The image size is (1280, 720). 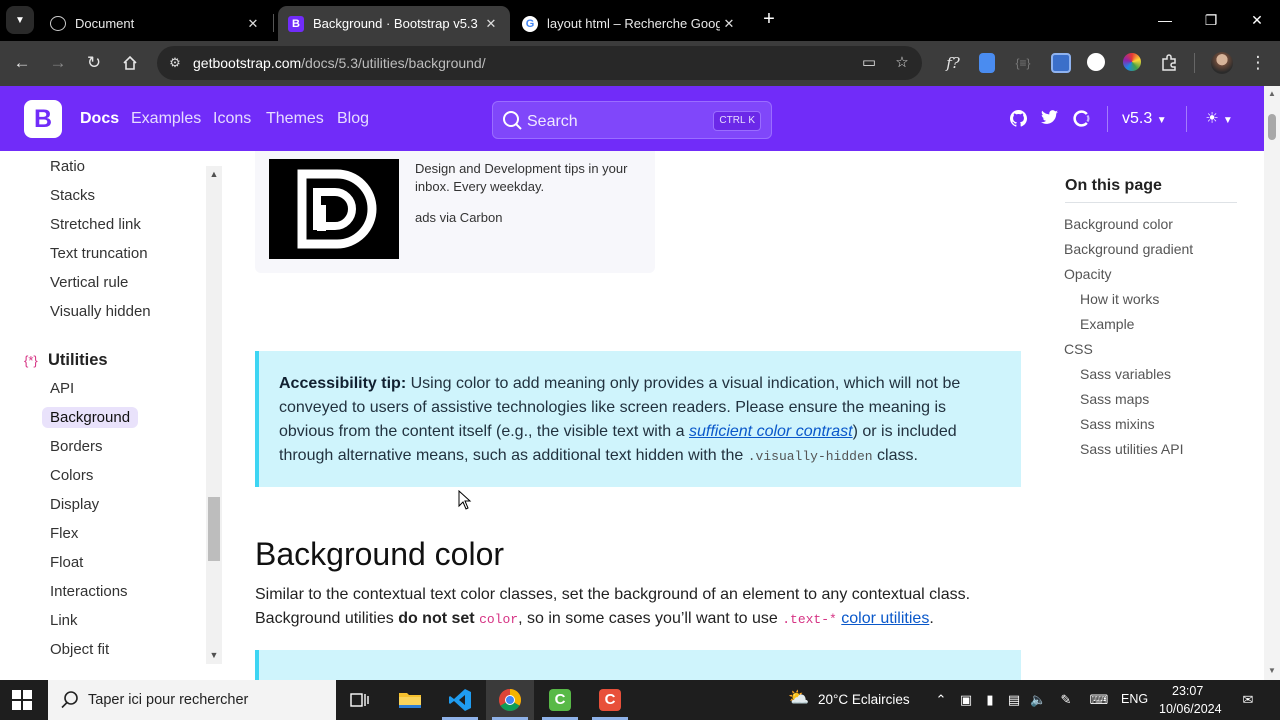 I want to click on toc-link-background-gradient: Background gradient, so click(x=1128, y=249).